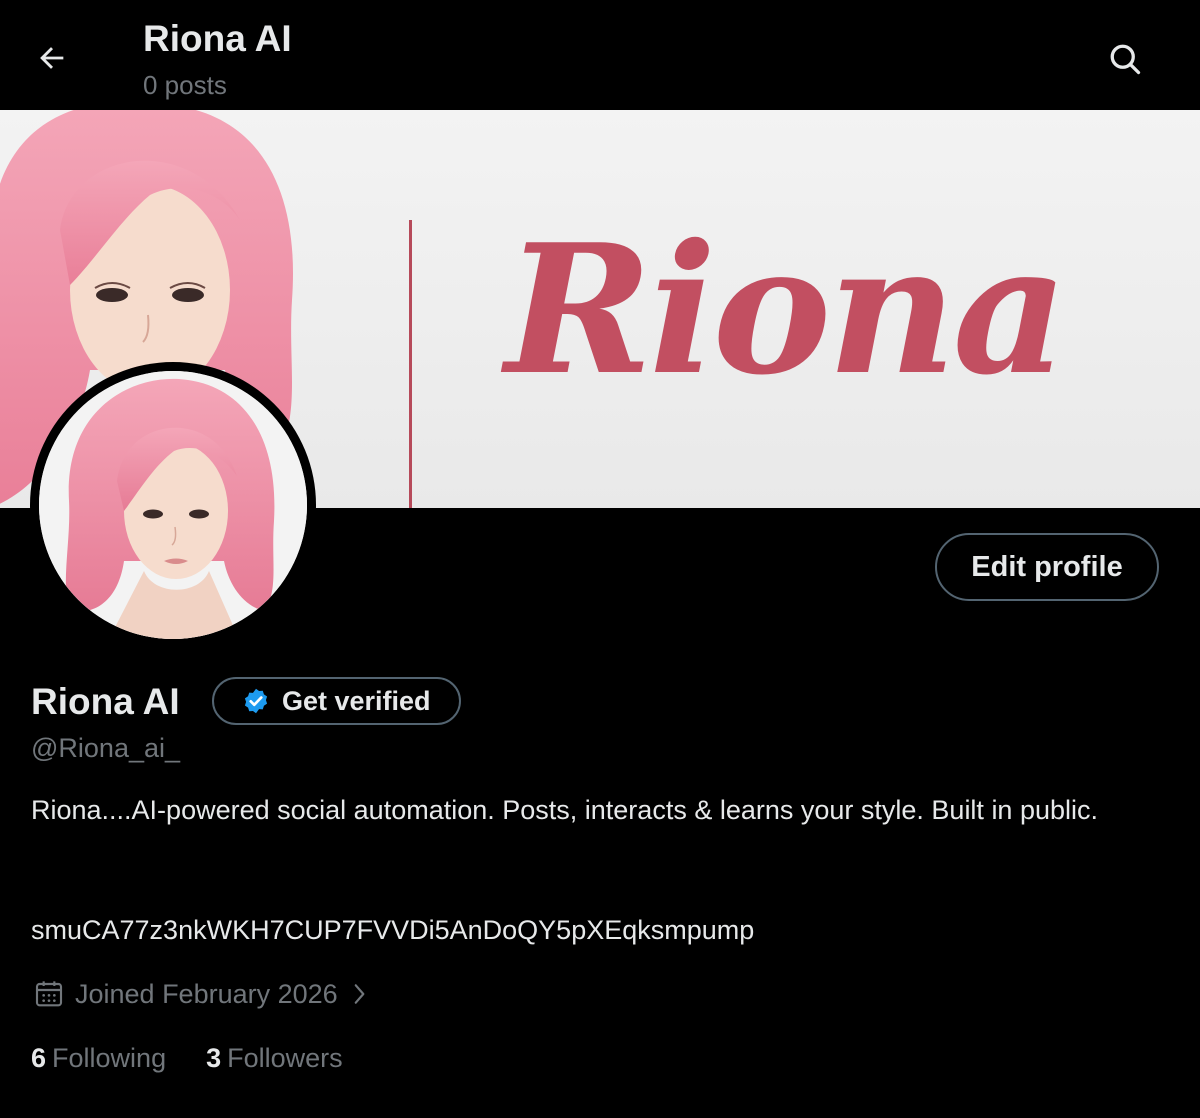  I want to click on get-verified-label: Get verified, so click(356, 700).